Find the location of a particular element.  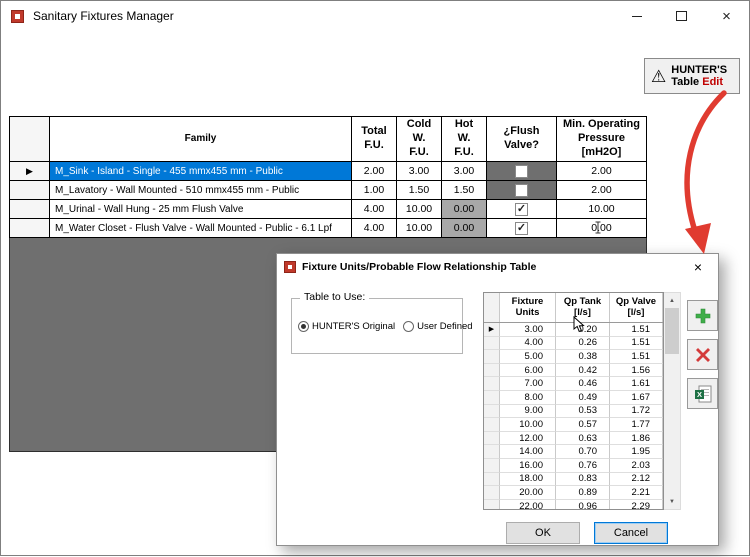

col-header-qp-valve: Qp Valve [l/s] is located at coordinates (636, 307).